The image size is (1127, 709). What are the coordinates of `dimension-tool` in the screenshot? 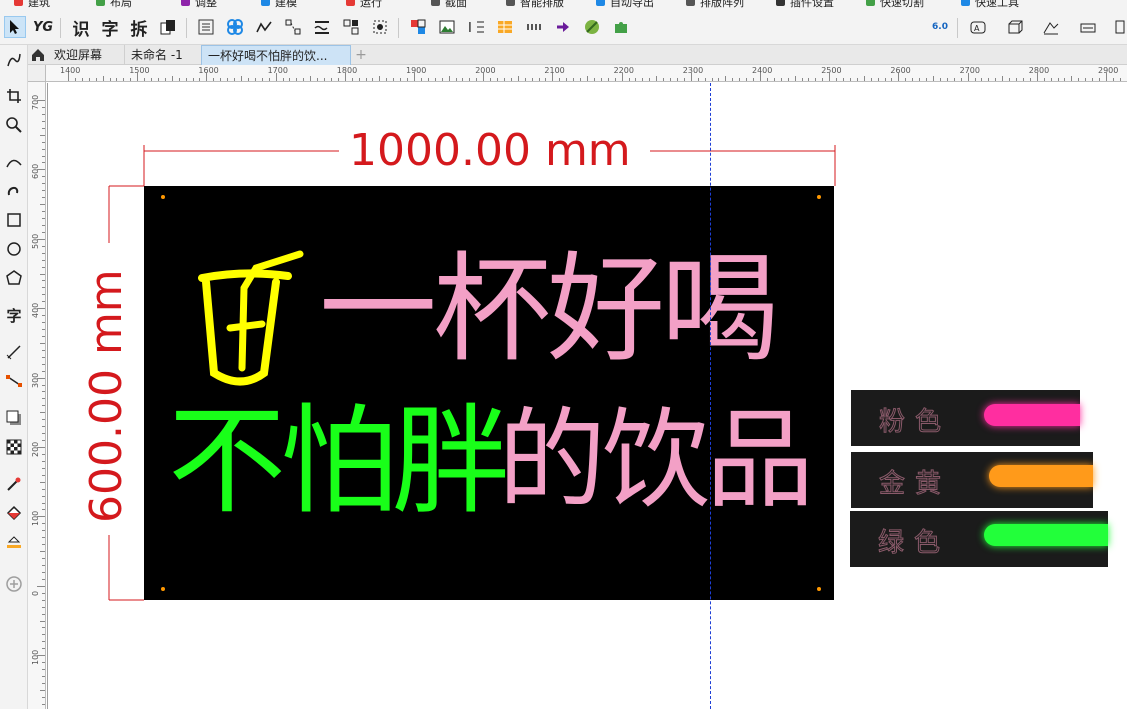 It's located at (14, 352).